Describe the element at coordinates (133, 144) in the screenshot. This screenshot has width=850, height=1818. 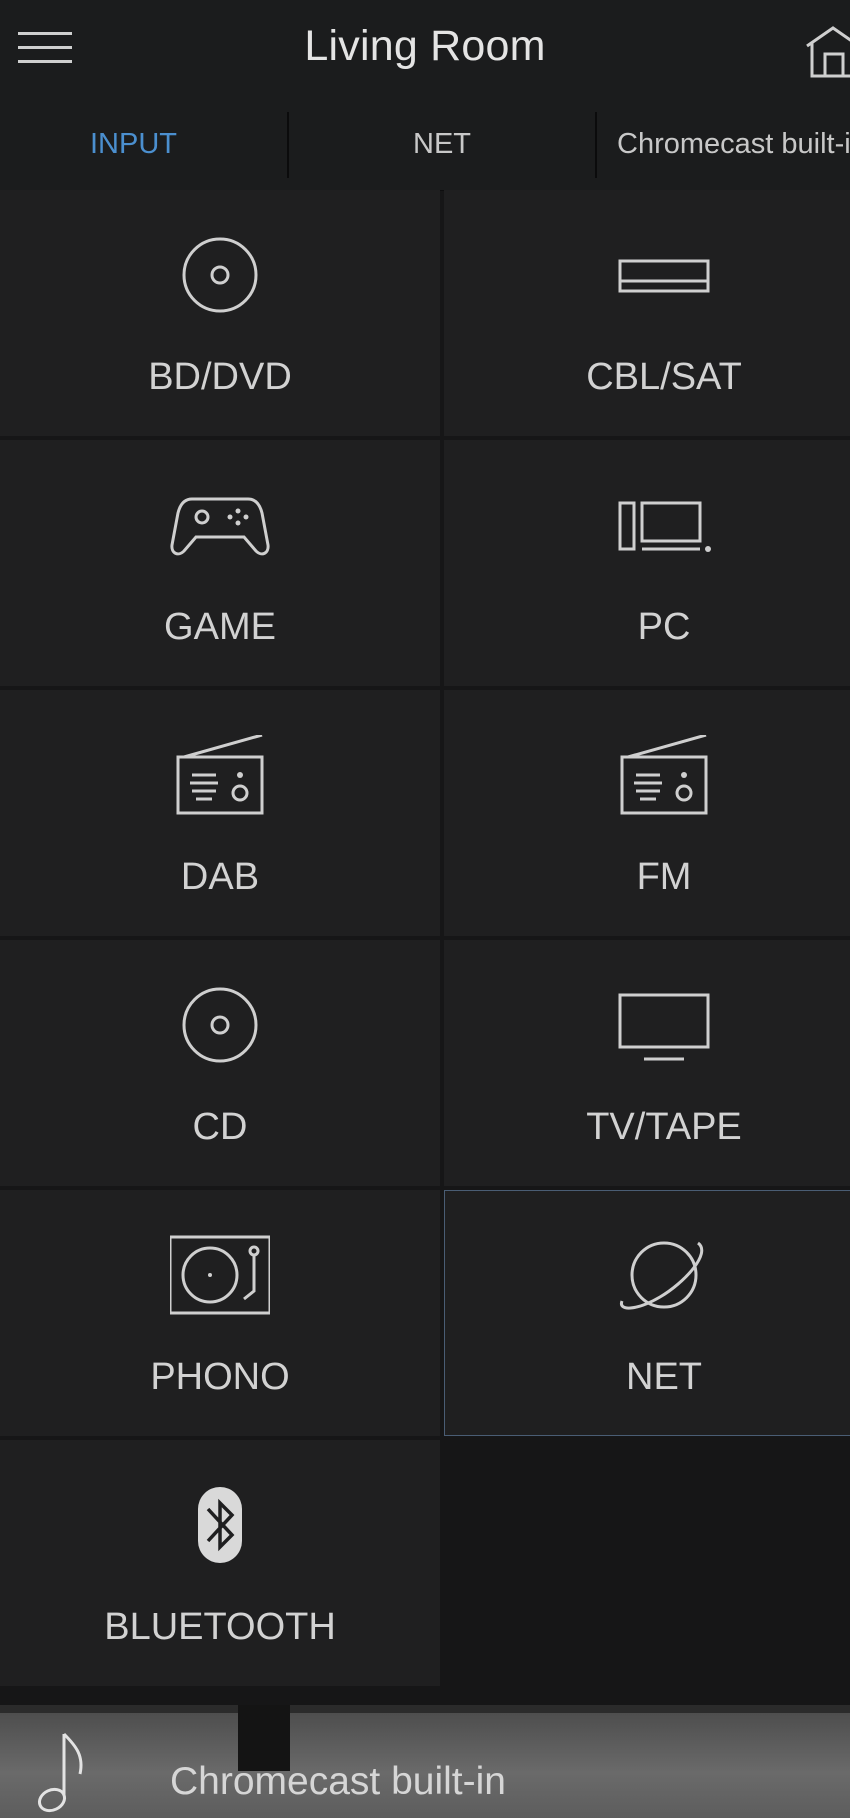
I see `tab-input: INPUT` at that location.